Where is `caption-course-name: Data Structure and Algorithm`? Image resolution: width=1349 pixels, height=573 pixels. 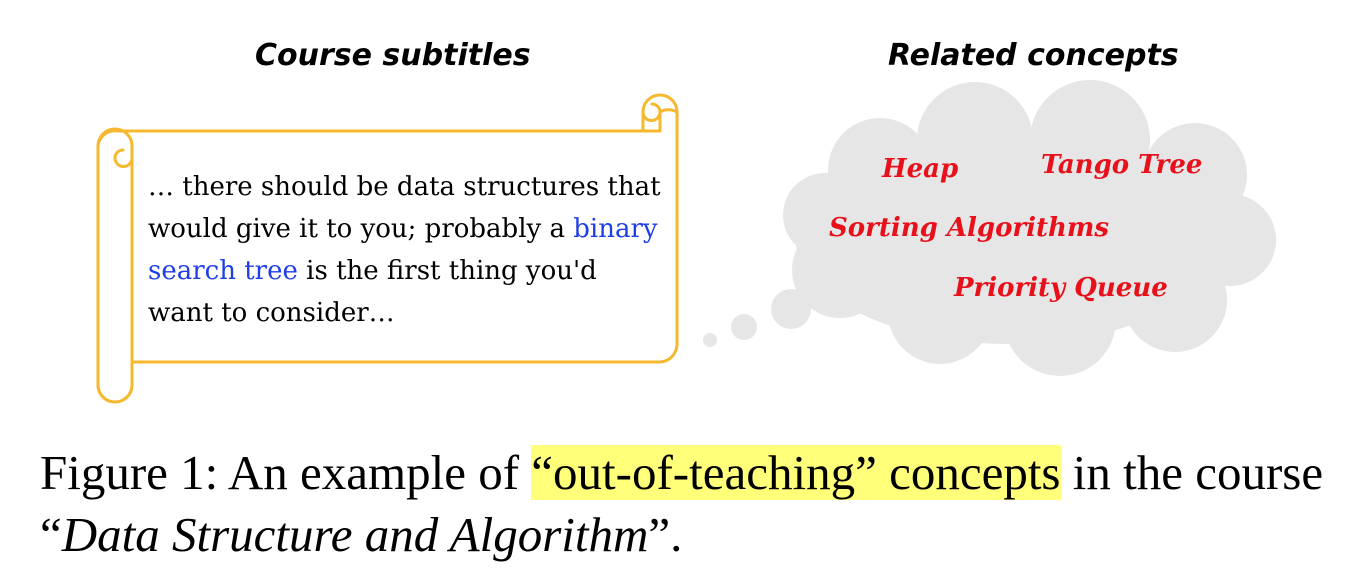
caption-course-name: Data Structure and Algorithm is located at coordinates (355, 534).